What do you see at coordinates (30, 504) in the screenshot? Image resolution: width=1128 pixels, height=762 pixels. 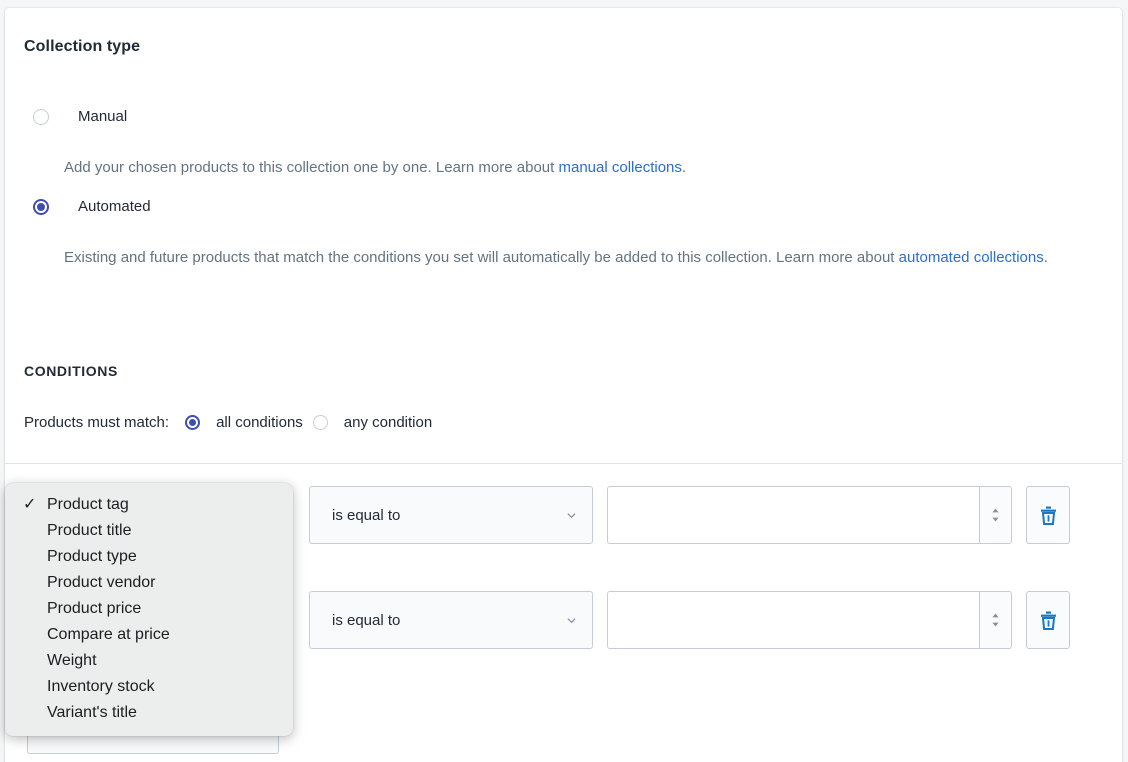 I see `check-icon: ✓` at bounding box center [30, 504].